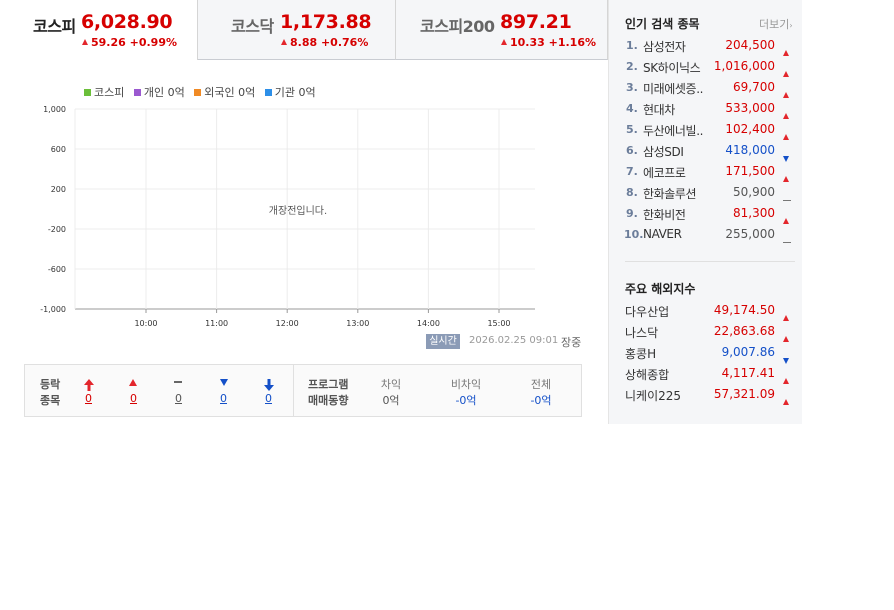 The image size is (894, 610). What do you see at coordinates (104, 92) in the screenshot?
I see `legend-item-kospi: 코스피` at bounding box center [104, 92].